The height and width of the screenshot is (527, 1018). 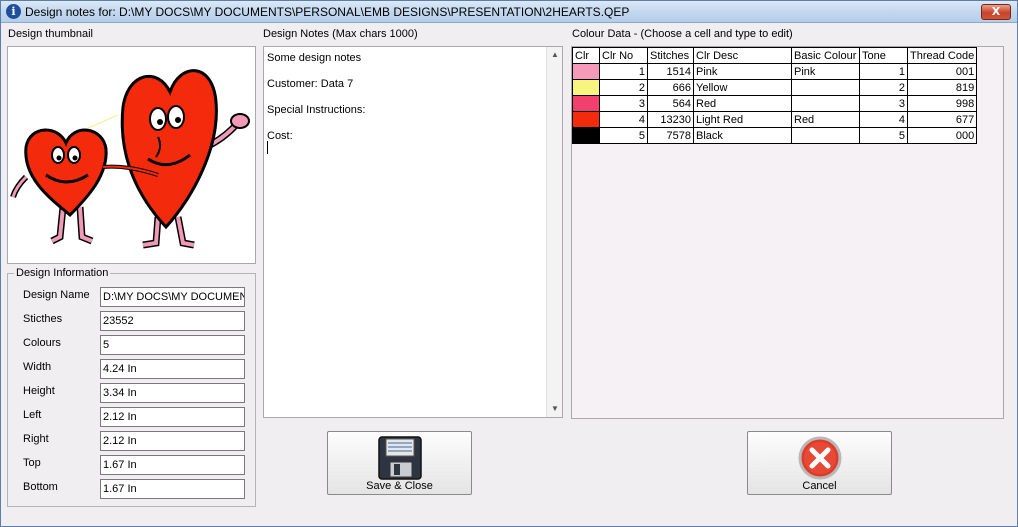 What do you see at coordinates (42, 343) in the screenshot?
I see `colours-label: Colours` at bounding box center [42, 343].